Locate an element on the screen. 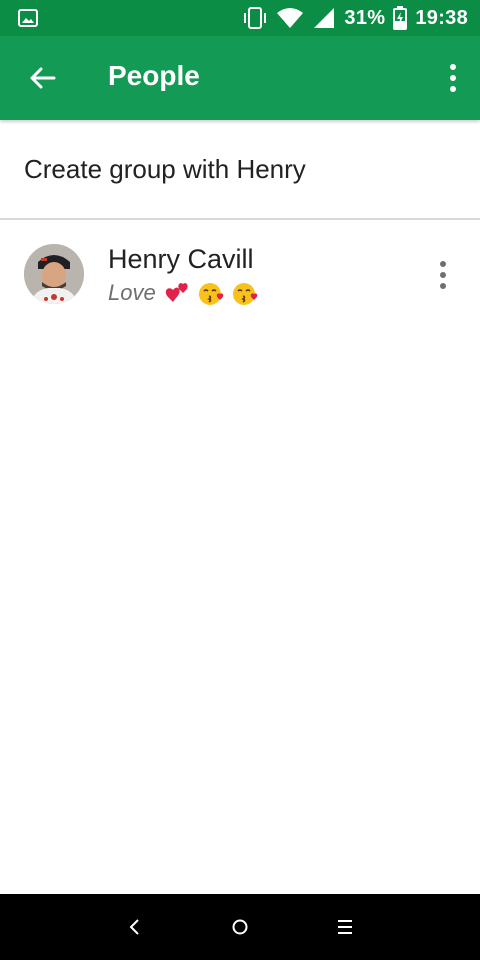 Image resolution: width=480 pixels, height=960 pixels. status-bar: 31% 19:38 is located at coordinates (240, 18).